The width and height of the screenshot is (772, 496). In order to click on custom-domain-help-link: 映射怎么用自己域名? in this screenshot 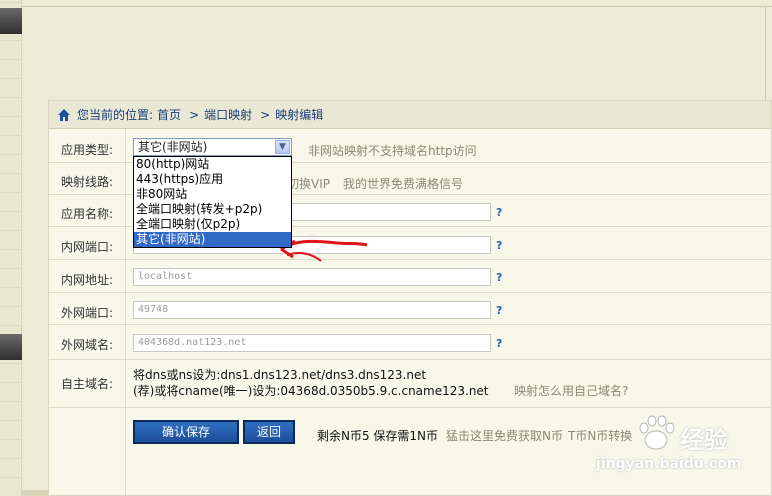, I will do `click(571, 390)`.